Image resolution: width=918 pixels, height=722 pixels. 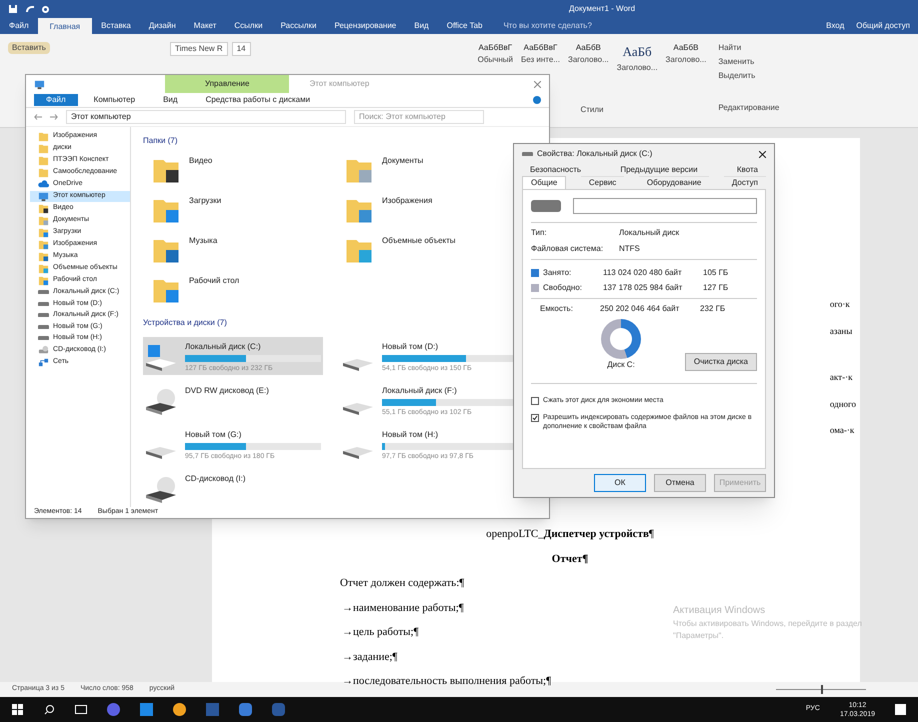 What do you see at coordinates (659, 170) in the screenshot?
I see `dialog-tab: Предыдущие версии` at bounding box center [659, 170].